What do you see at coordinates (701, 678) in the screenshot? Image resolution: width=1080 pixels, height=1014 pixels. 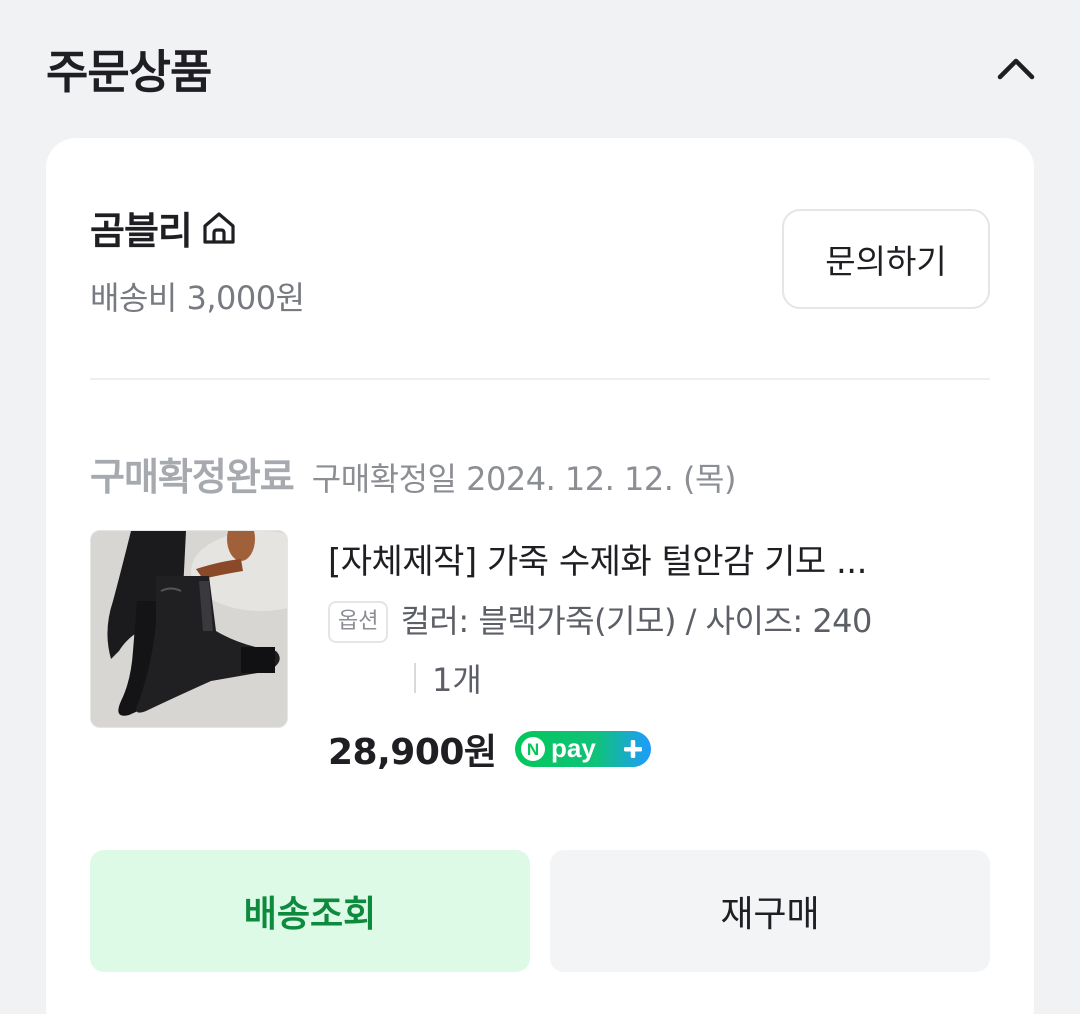 I see `quantity-row: 1개` at bounding box center [701, 678].